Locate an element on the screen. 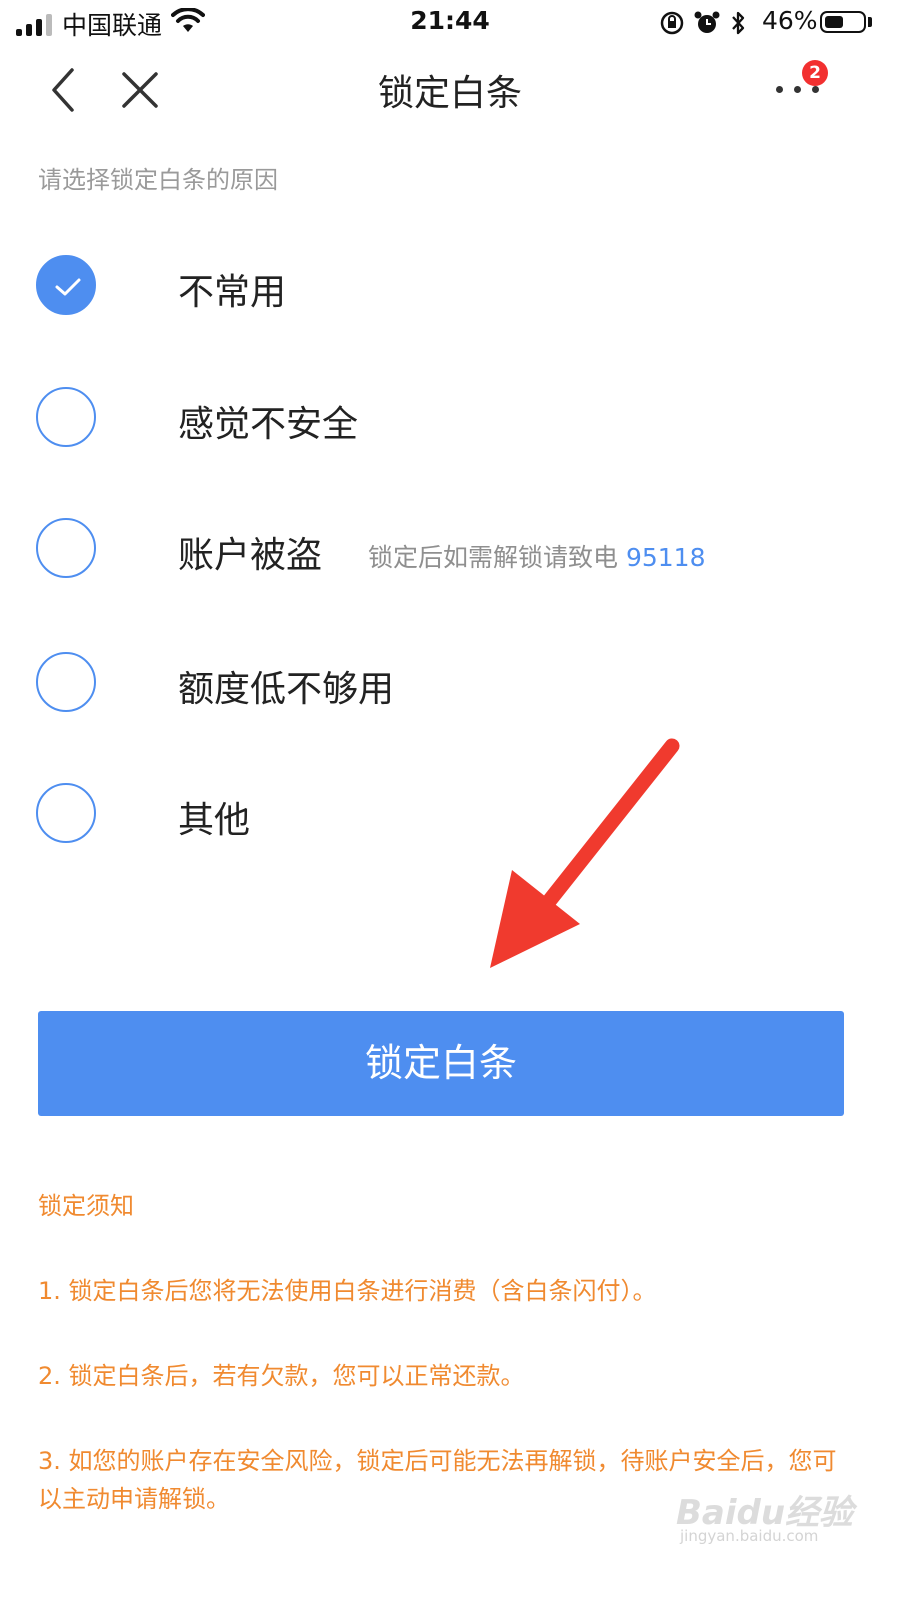  option-feel-unsafe: 感觉不安全 is located at coordinates (446, 417).